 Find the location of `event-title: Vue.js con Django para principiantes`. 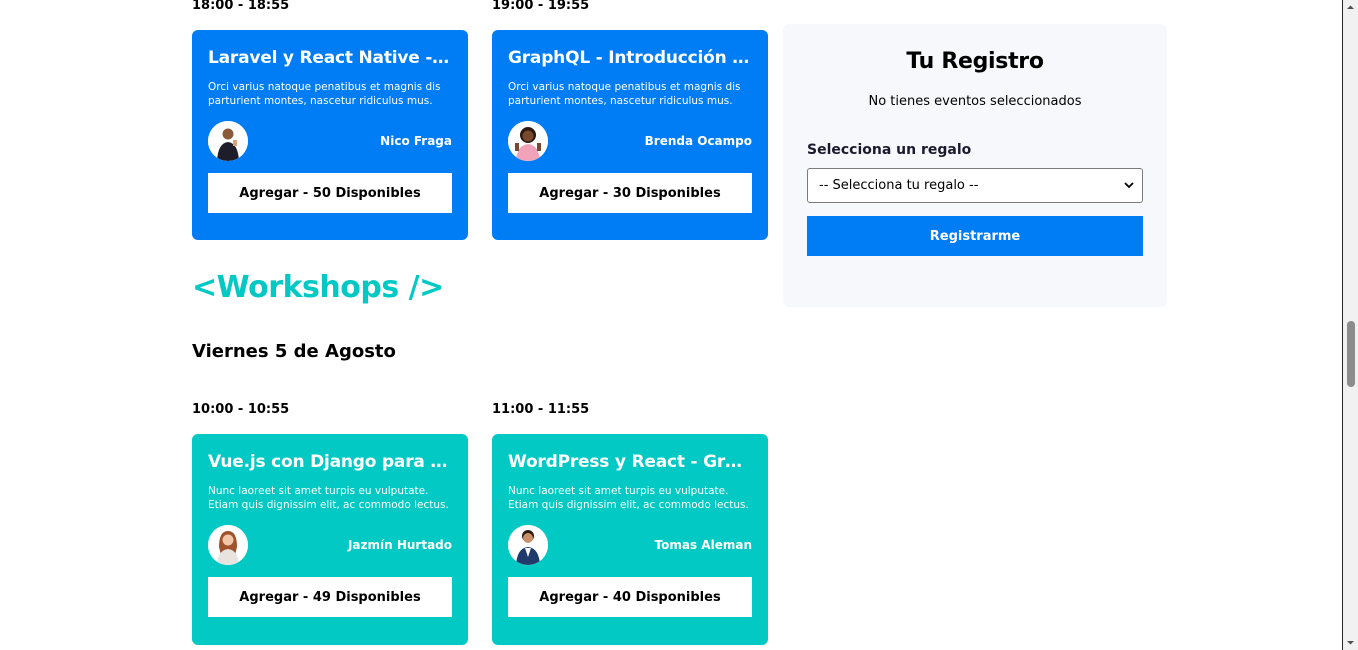

event-title: Vue.js con Django para principiantes is located at coordinates (330, 462).